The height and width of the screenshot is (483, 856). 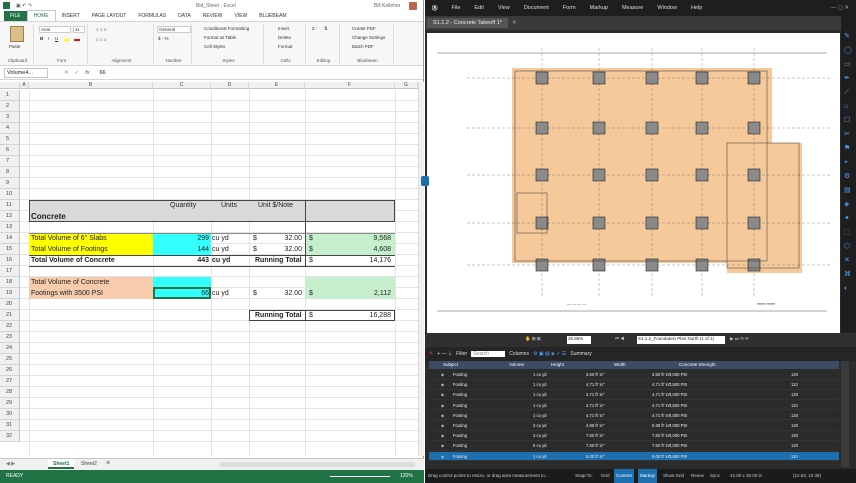 What do you see at coordinates (10, 172) in the screenshot?
I see `row-header: 8` at bounding box center [10, 172].